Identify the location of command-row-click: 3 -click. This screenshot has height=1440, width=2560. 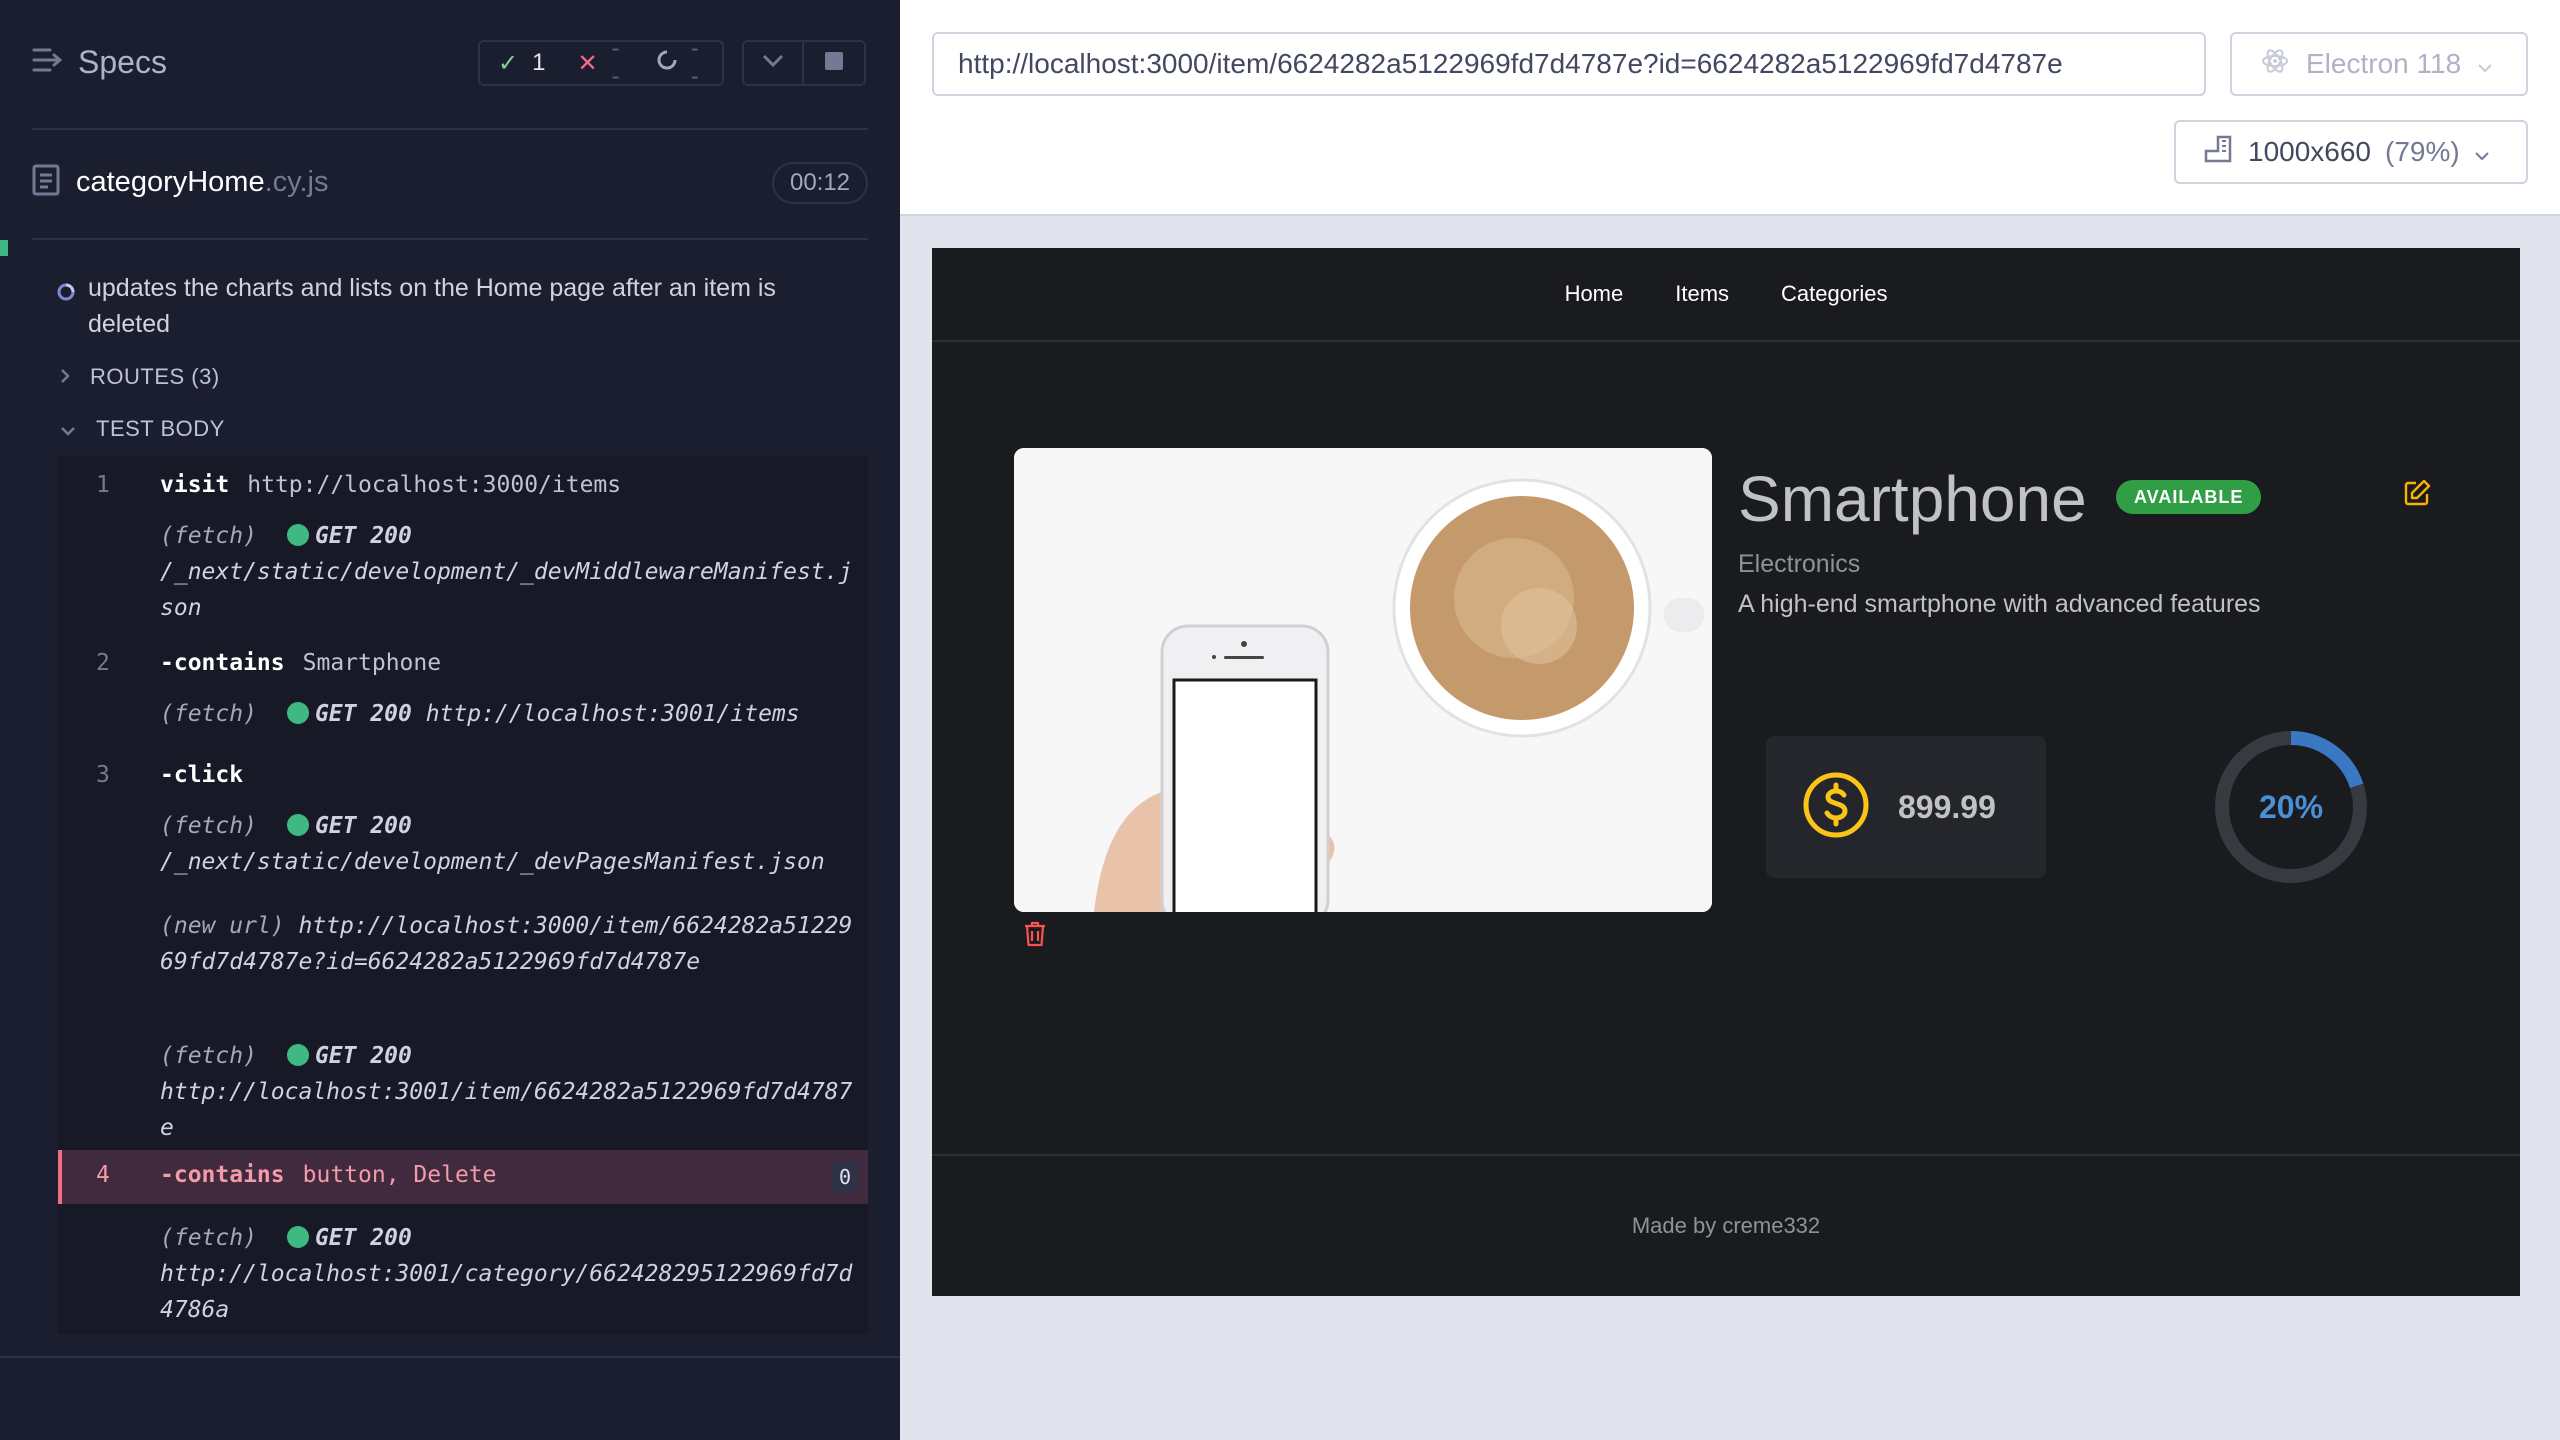
(463, 774).